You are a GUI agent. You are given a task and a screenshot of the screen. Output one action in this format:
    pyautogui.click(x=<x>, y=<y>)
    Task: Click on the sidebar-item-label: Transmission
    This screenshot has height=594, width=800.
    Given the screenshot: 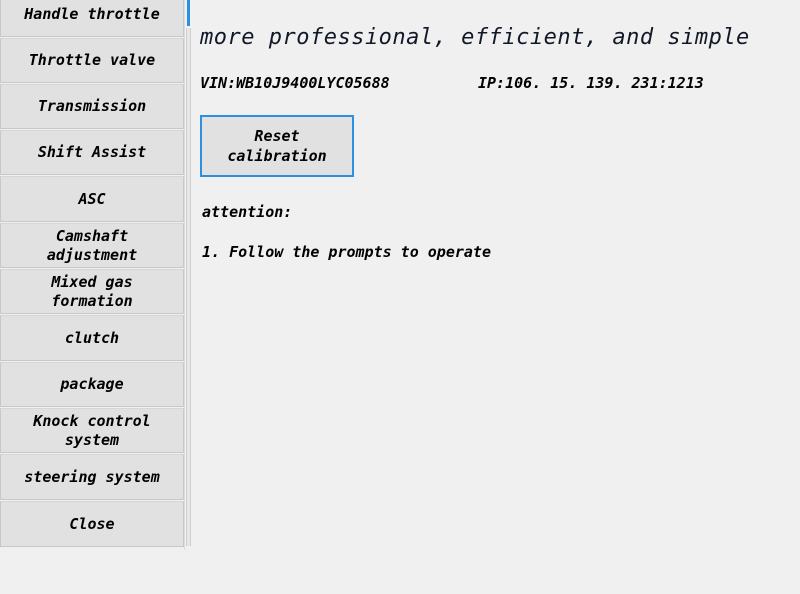 What is the action you would take?
    pyautogui.click(x=92, y=106)
    